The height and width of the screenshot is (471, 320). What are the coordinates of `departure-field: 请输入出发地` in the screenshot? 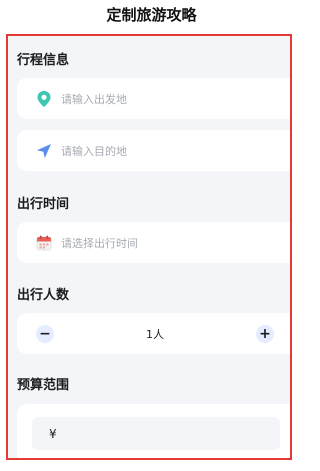 It's located at (153, 98).